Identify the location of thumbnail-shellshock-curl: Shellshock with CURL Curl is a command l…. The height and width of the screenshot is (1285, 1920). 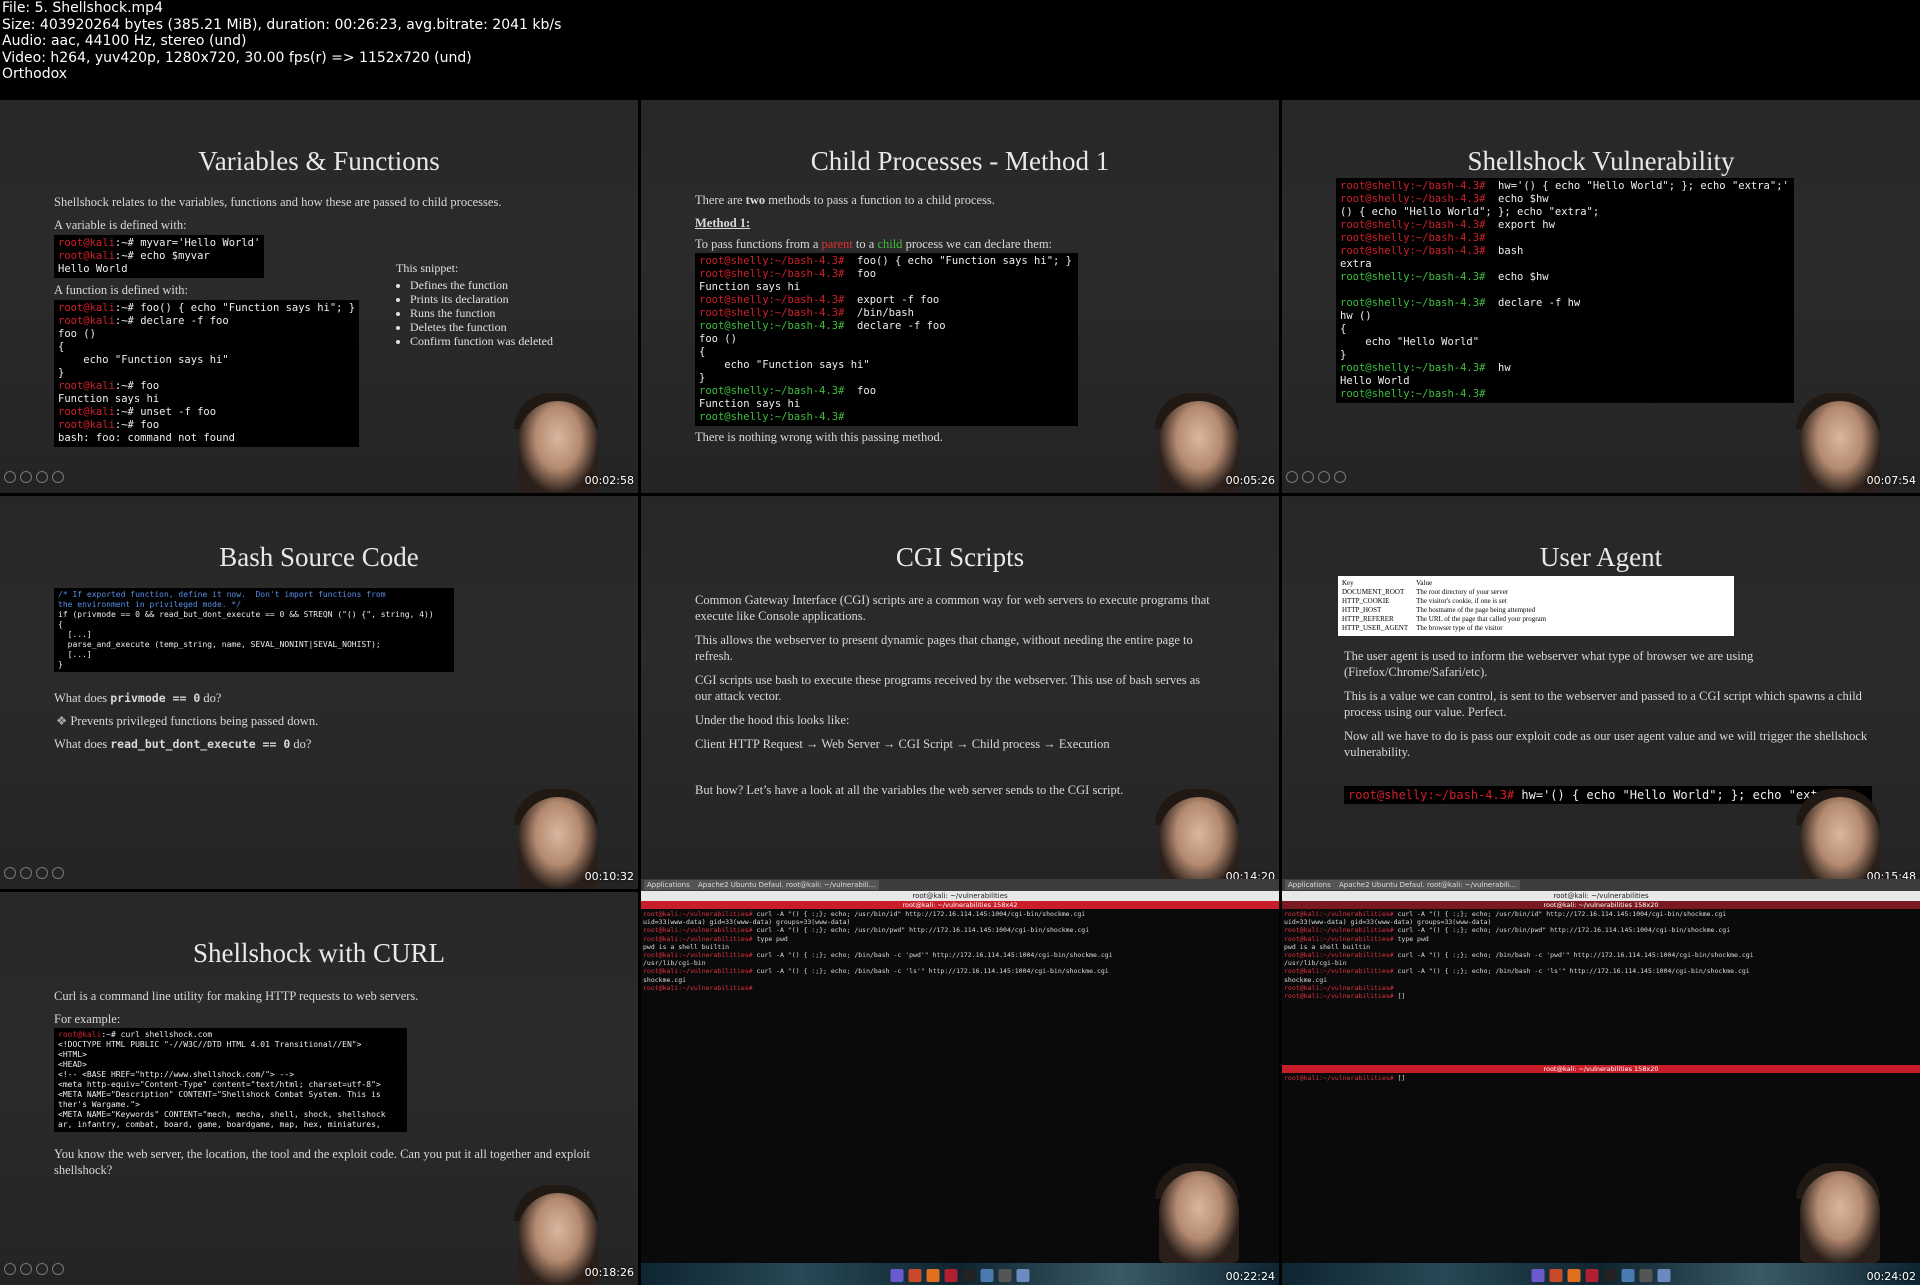
(319, 1088).